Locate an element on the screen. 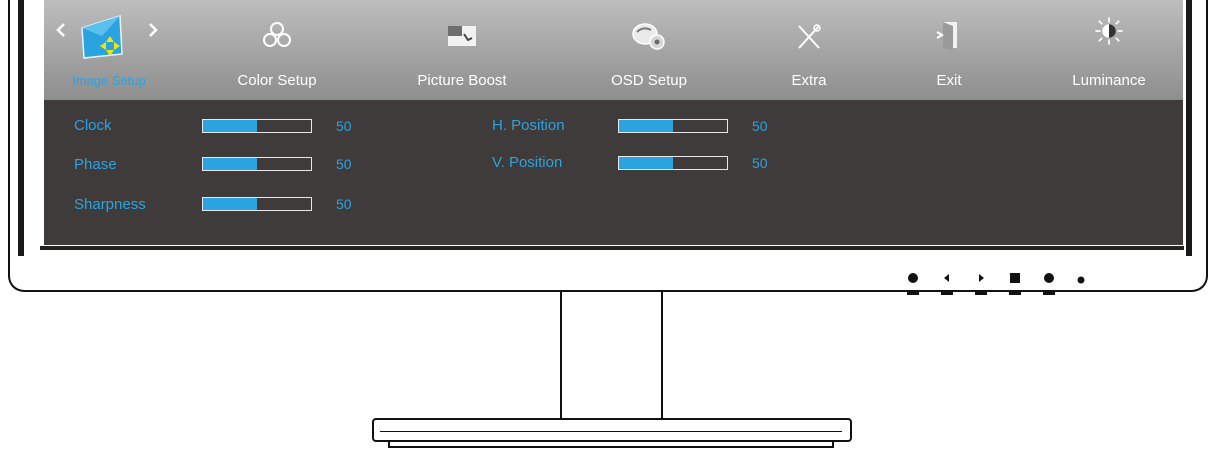 The height and width of the screenshot is (450, 1217). left-button is located at coordinates (947, 284).